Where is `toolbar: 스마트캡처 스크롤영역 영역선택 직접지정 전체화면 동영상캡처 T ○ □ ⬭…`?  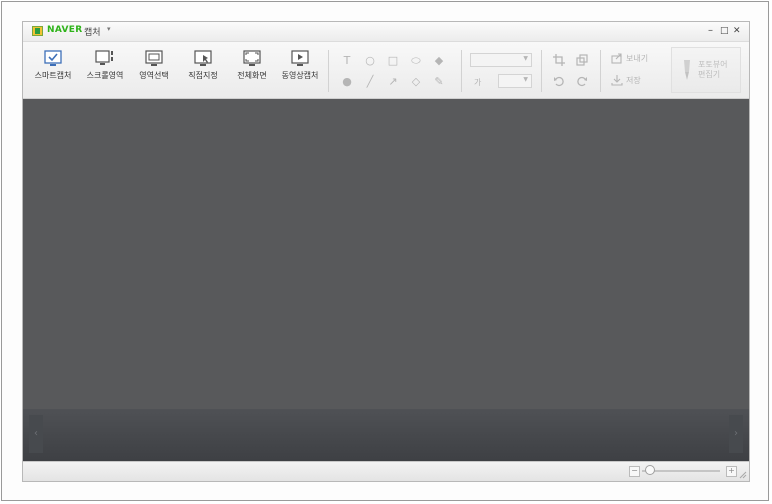 toolbar: 스마트캡처 스크롤영역 영역선택 직접지정 전체화면 동영상캡처 T ○ □ ⬭… is located at coordinates (386, 70).